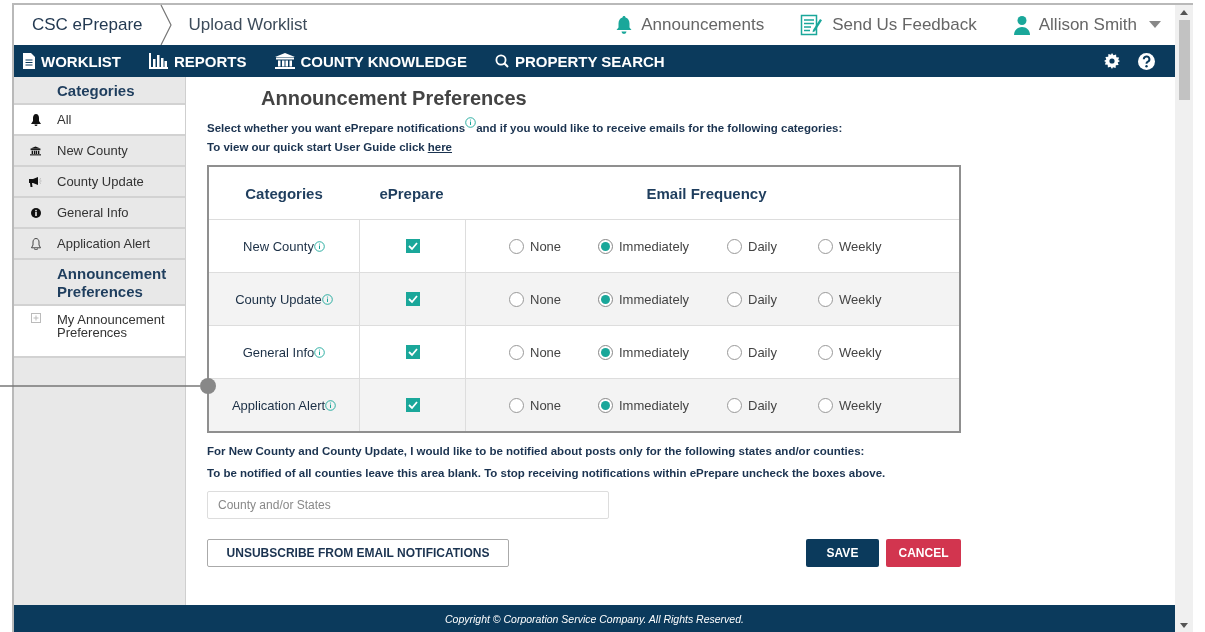 This screenshot has width=1205, height=632. What do you see at coordinates (842, 553) in the screenshot?
I see `save-button: SAVE` at bounding box center [842, 553].